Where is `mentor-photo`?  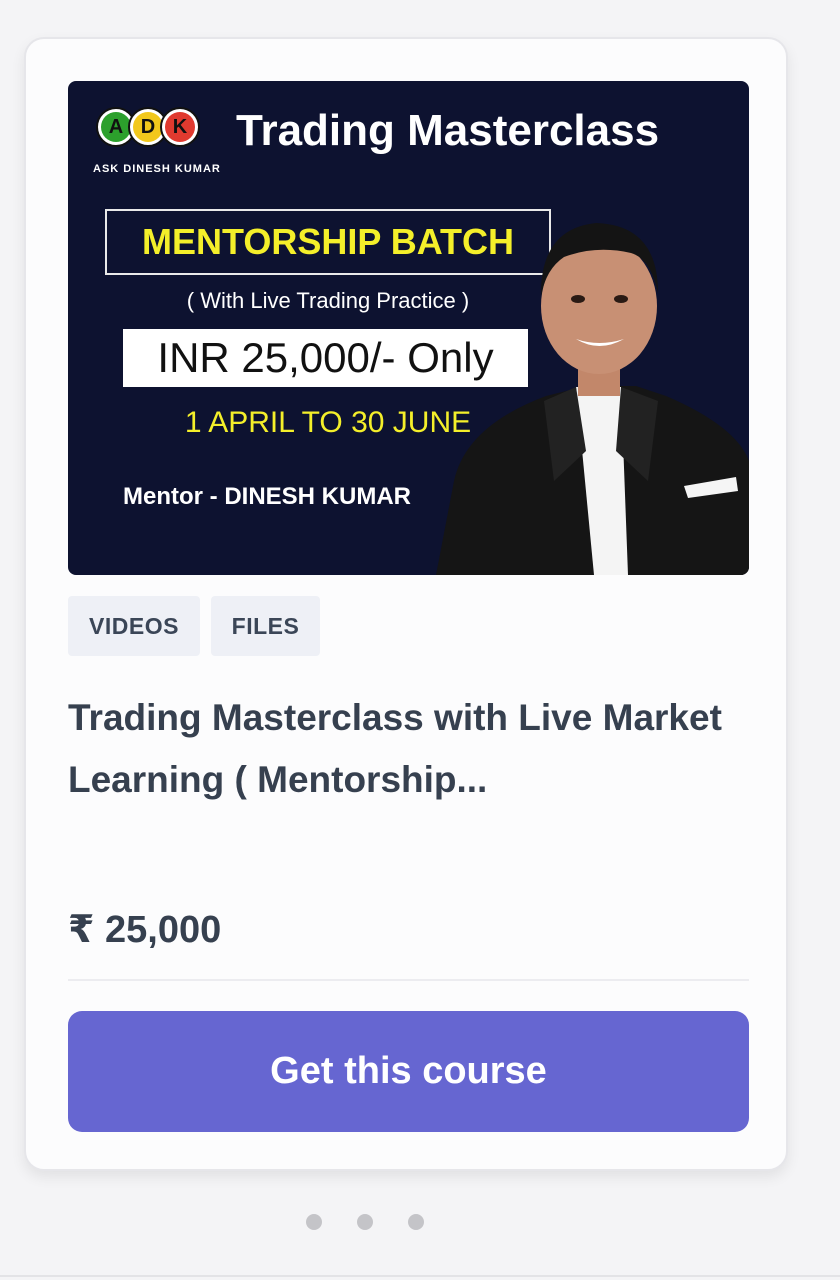 mentor-photo is located at coordinates (592, 399).